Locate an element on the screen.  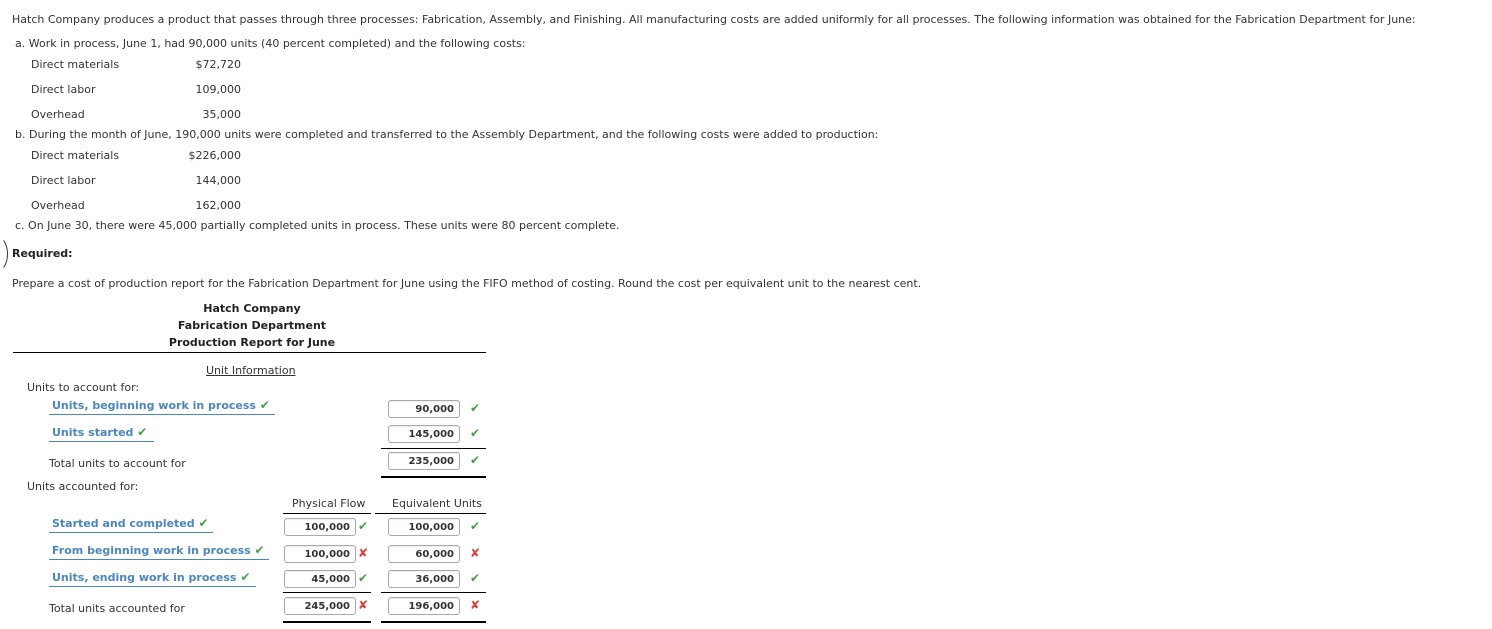
select-label: Units started is located at coordinates (93, 432).